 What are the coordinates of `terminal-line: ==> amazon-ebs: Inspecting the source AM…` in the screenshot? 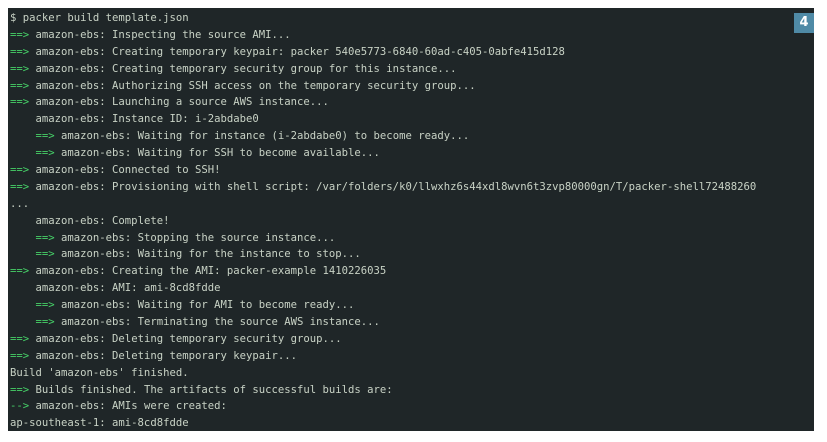 It's located at (411, 35).